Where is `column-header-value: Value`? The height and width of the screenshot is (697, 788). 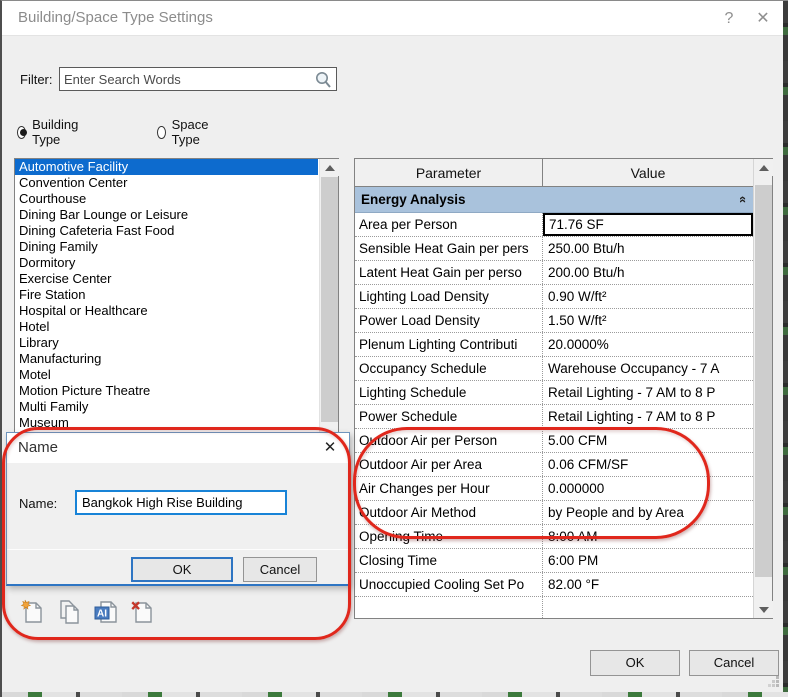
column-header-value: Value is located at coordinates (648, 172).